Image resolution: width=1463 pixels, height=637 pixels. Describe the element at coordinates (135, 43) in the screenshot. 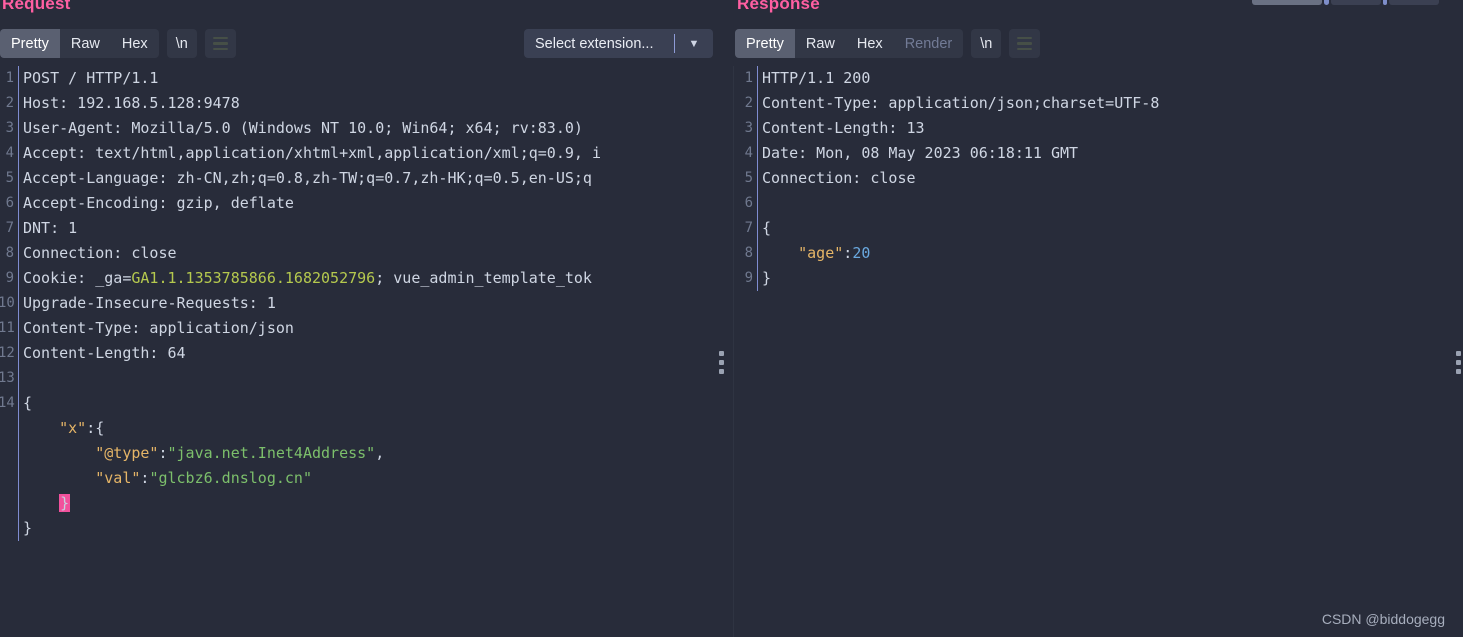

I see `request-tab-hex: Hex` at that location.